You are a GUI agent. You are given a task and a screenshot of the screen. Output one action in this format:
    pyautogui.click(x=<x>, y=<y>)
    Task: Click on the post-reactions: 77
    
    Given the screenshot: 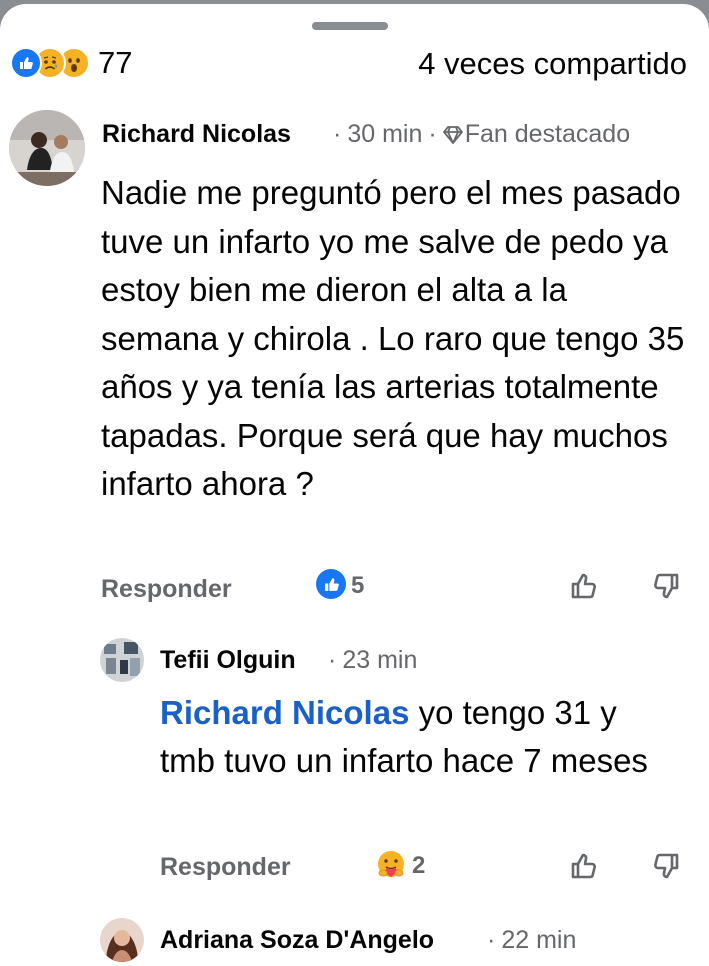 What is the action you would take?
    pyautogui.click(x=71, y=62)
    